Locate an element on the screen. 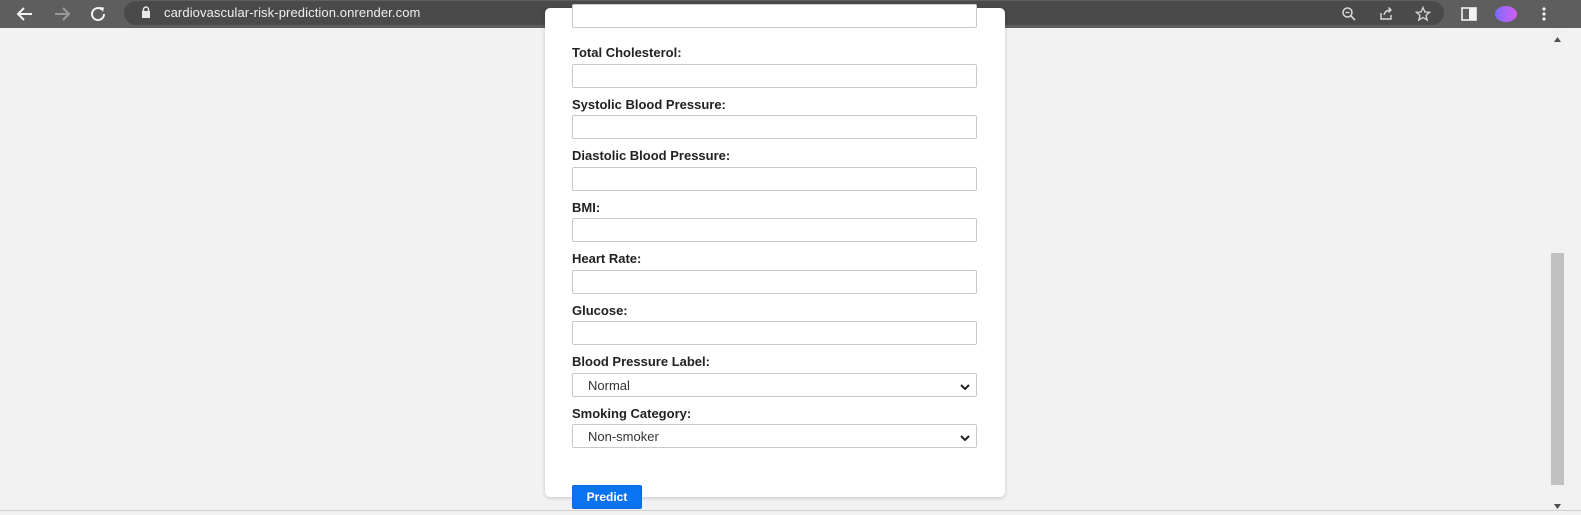 The image size is (1581, 515). side-panel-icon is located at coordinates (1469, 14).